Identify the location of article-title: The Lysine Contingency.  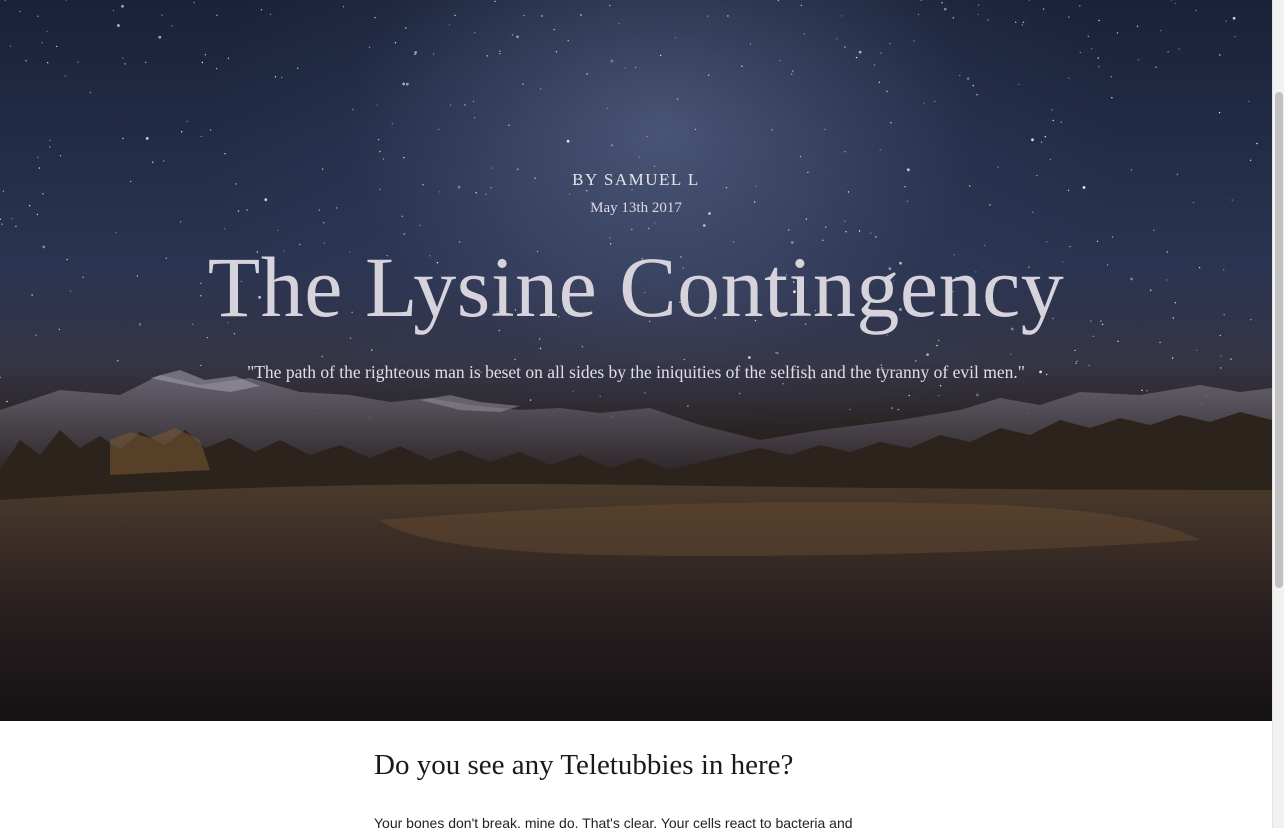
(636, 287).